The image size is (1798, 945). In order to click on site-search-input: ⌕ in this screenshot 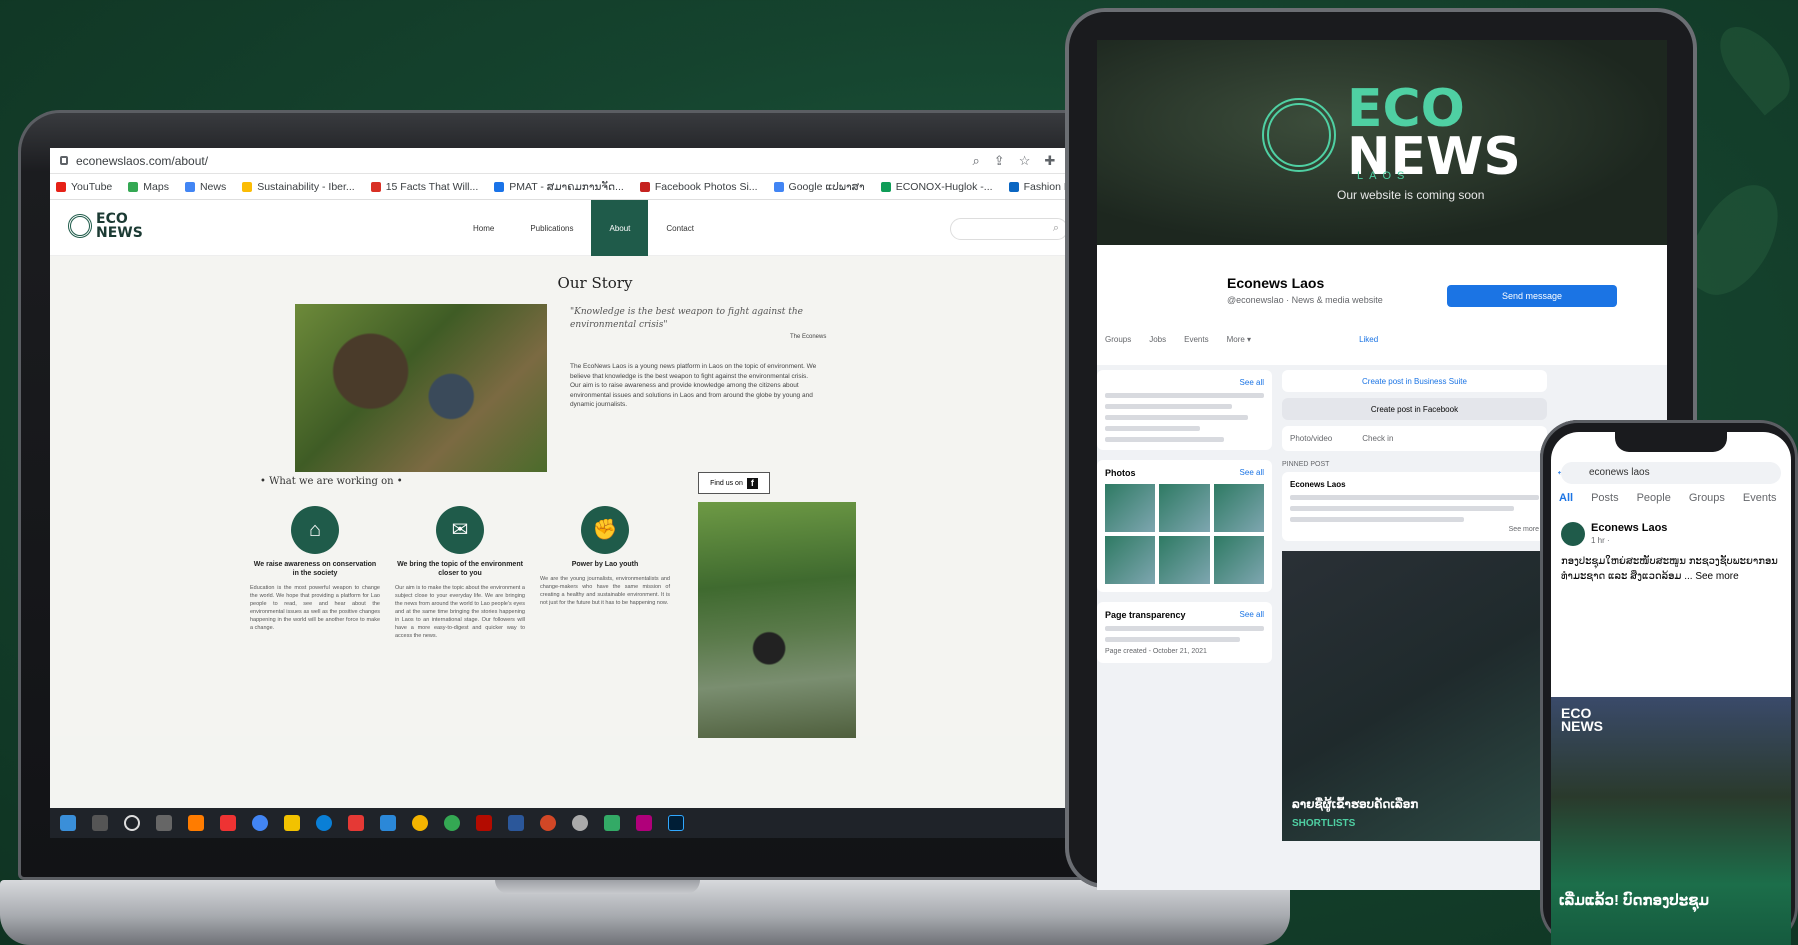, I will do `click(1009, 229)`.